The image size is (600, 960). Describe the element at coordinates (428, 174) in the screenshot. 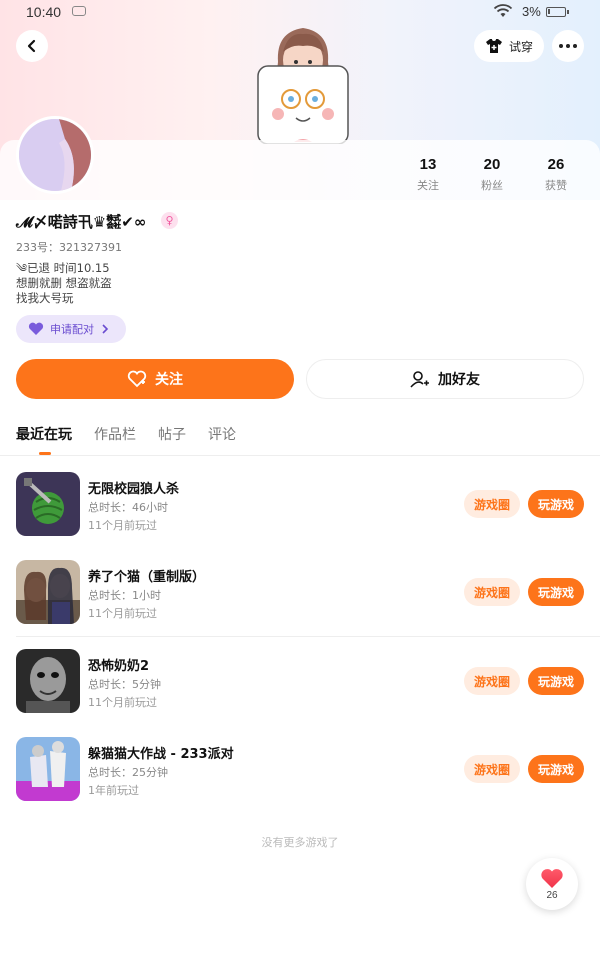

I see `stat-following: 13 关注` at that location.